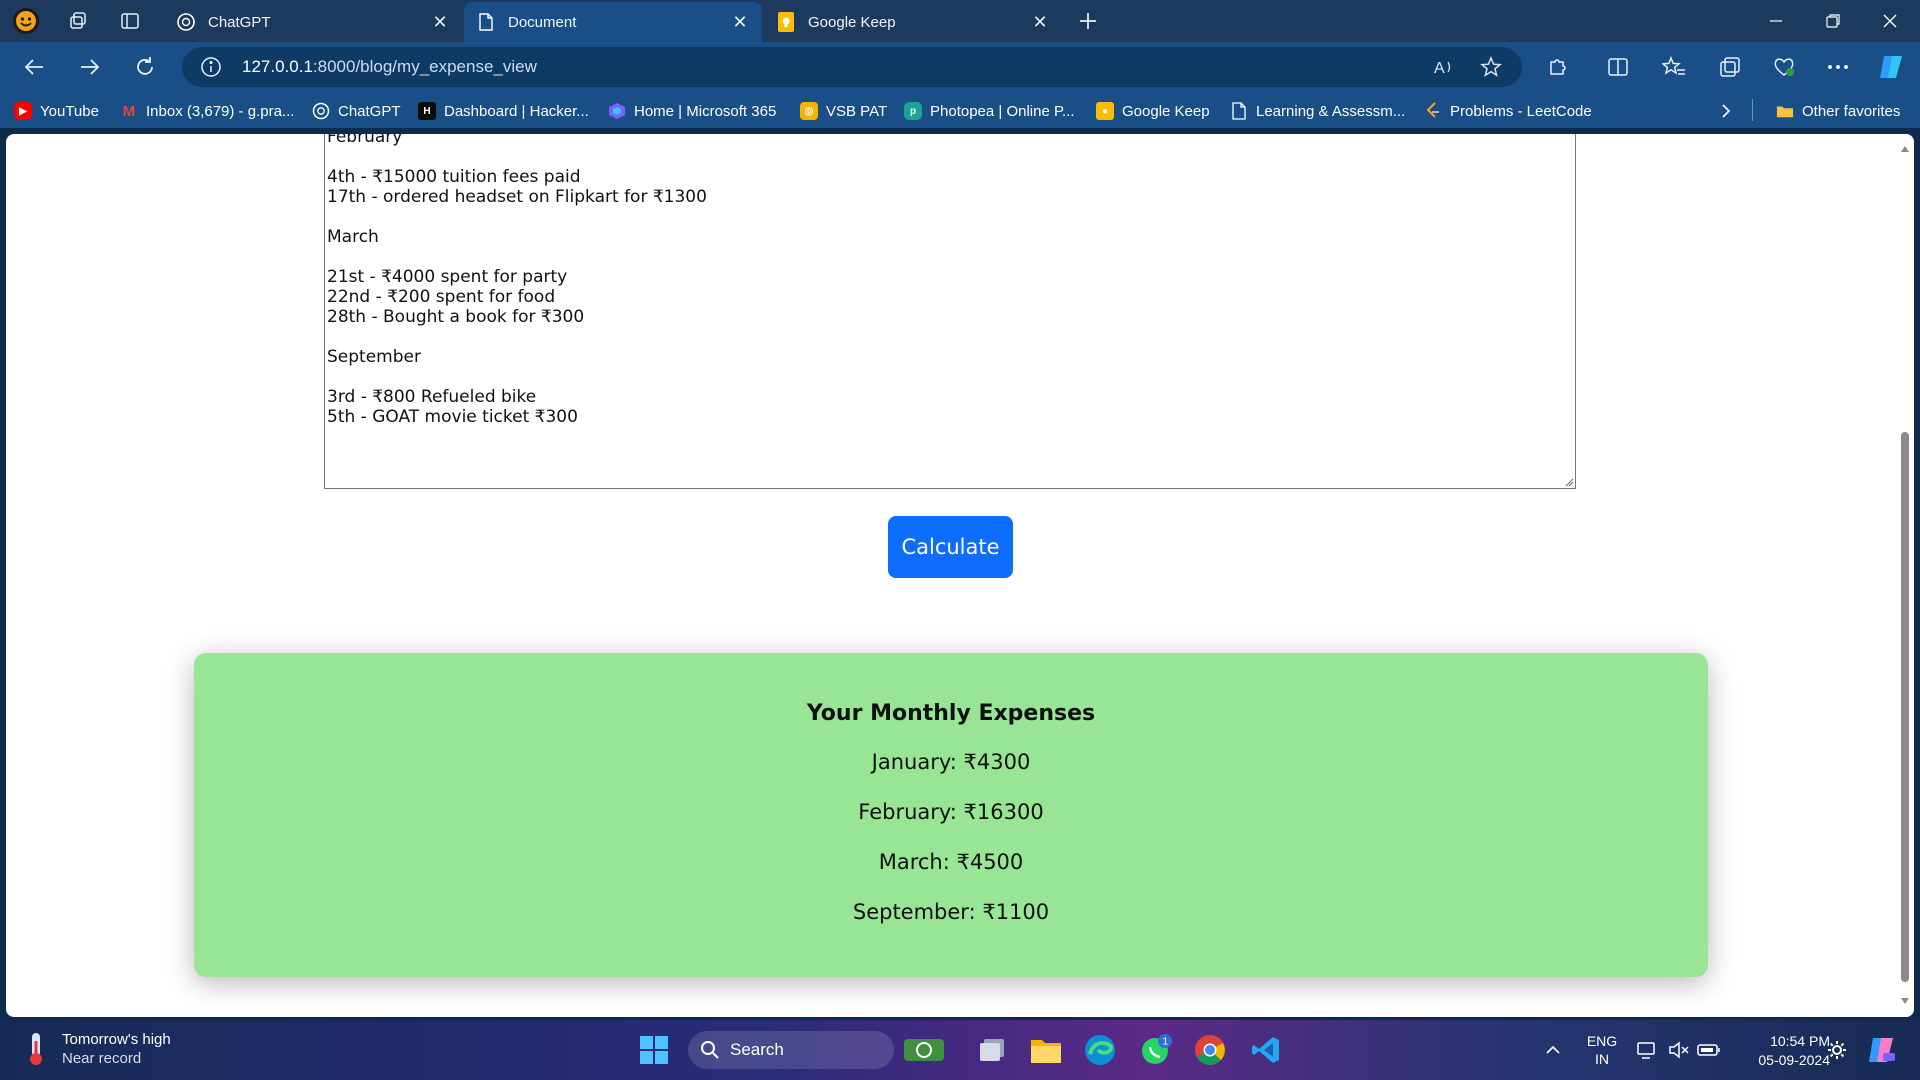 The image size is (1920, 1080). Describe the element at coordinates (145, 67) in the screenshot. I see `refresh-icon` at that location.